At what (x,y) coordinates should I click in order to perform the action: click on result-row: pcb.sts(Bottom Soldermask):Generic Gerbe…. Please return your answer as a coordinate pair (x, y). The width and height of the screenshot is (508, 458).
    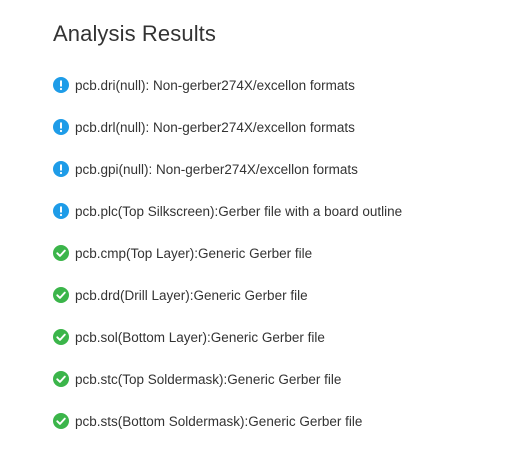
    Looking at the image, I should click on (227, 421).